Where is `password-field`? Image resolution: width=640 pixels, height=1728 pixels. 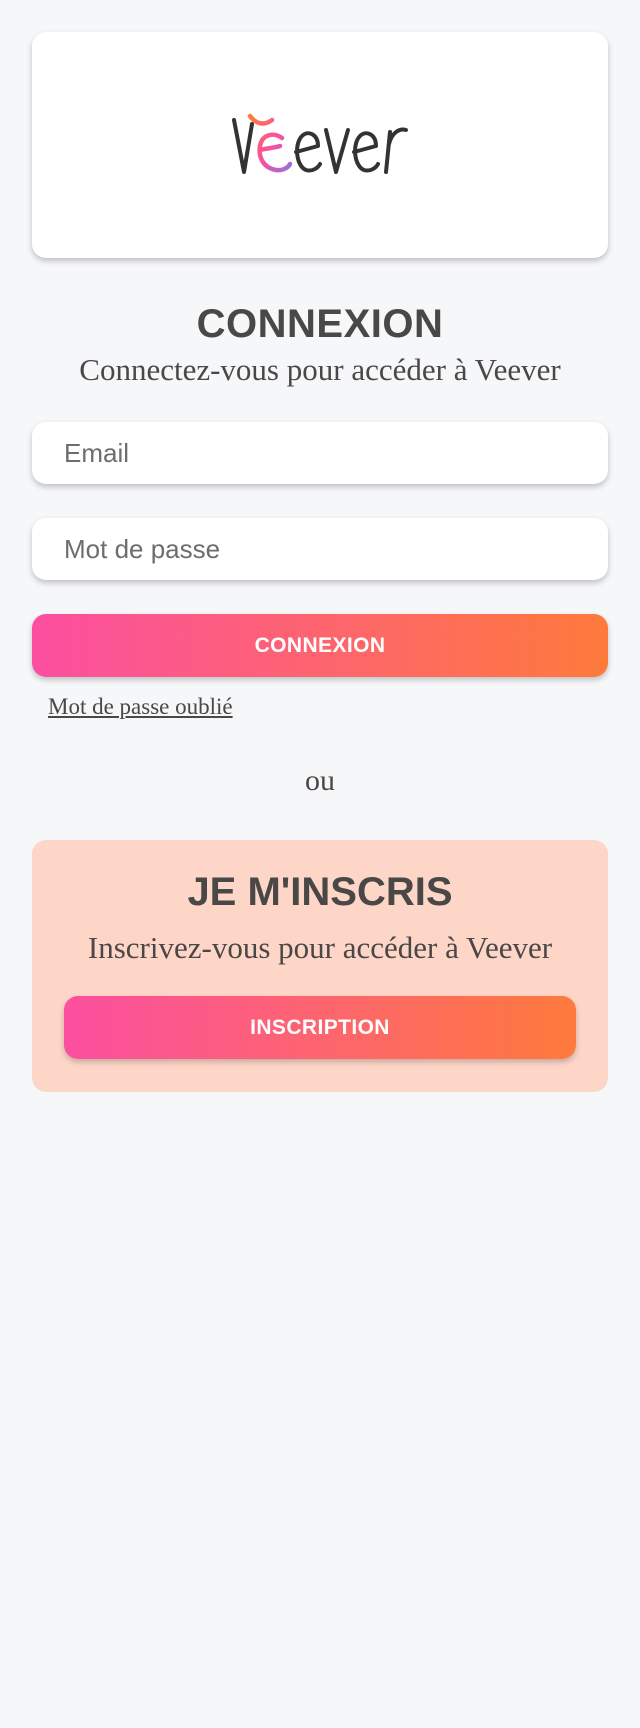
password-field is located at coordinates (320, 549).